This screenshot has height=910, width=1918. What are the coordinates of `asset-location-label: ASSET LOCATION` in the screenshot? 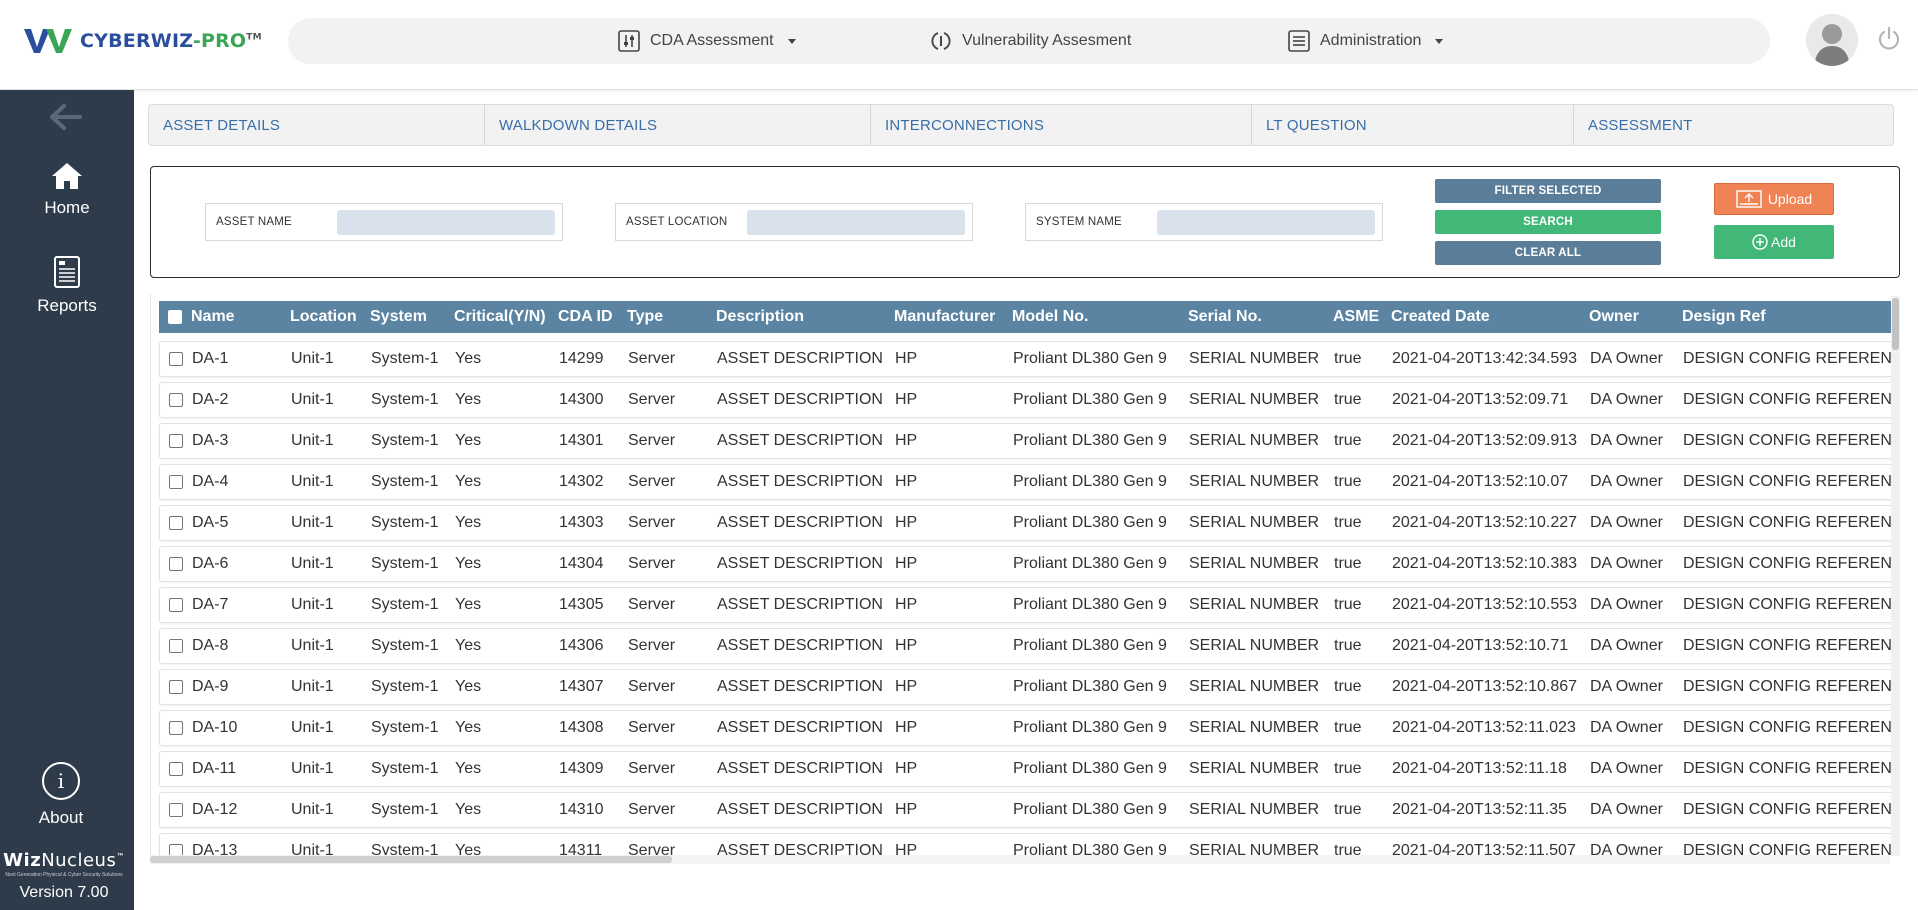 It's located at (677, 222).